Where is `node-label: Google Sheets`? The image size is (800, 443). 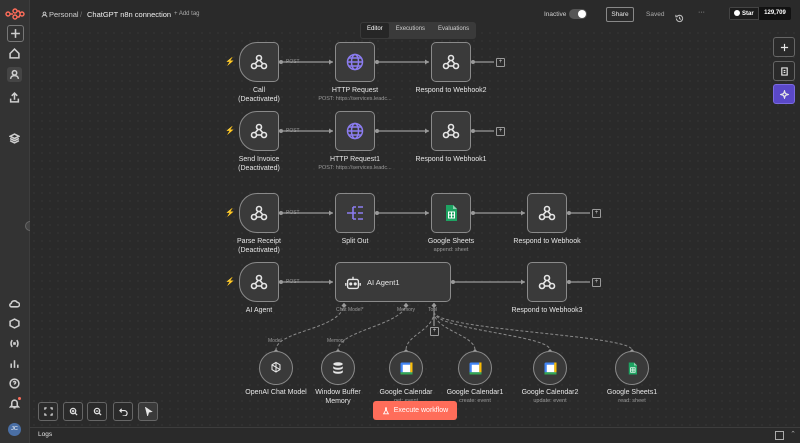
node-label: Google Sheets is located at coordinates (451, 241).